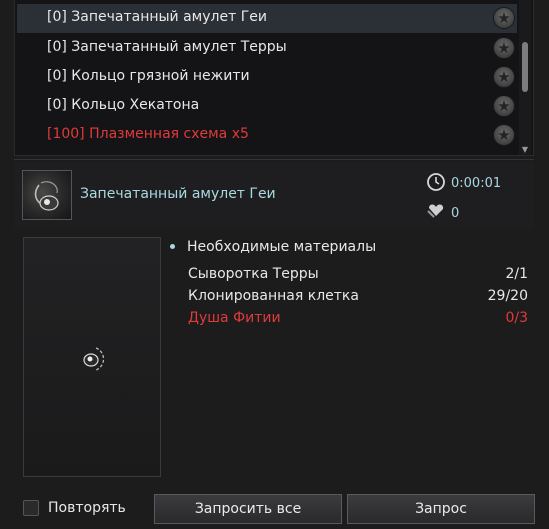 This screenshot has height=529, width=549. What do you see at coordinates (167, 47) in the screenshot?
I see `list-item-label: [0] Запечатанный амулет Терры` at bounding box center [167, 47].